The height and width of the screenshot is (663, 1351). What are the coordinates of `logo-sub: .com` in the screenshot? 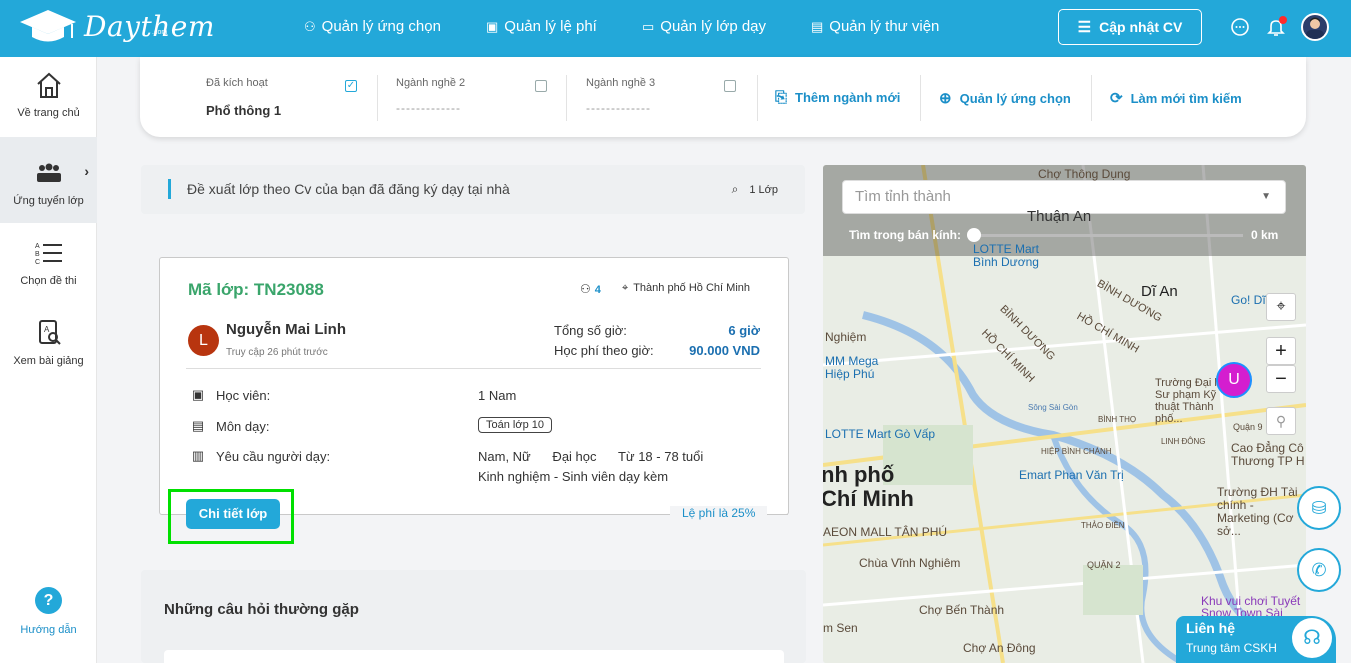 It's located at (160, 32).